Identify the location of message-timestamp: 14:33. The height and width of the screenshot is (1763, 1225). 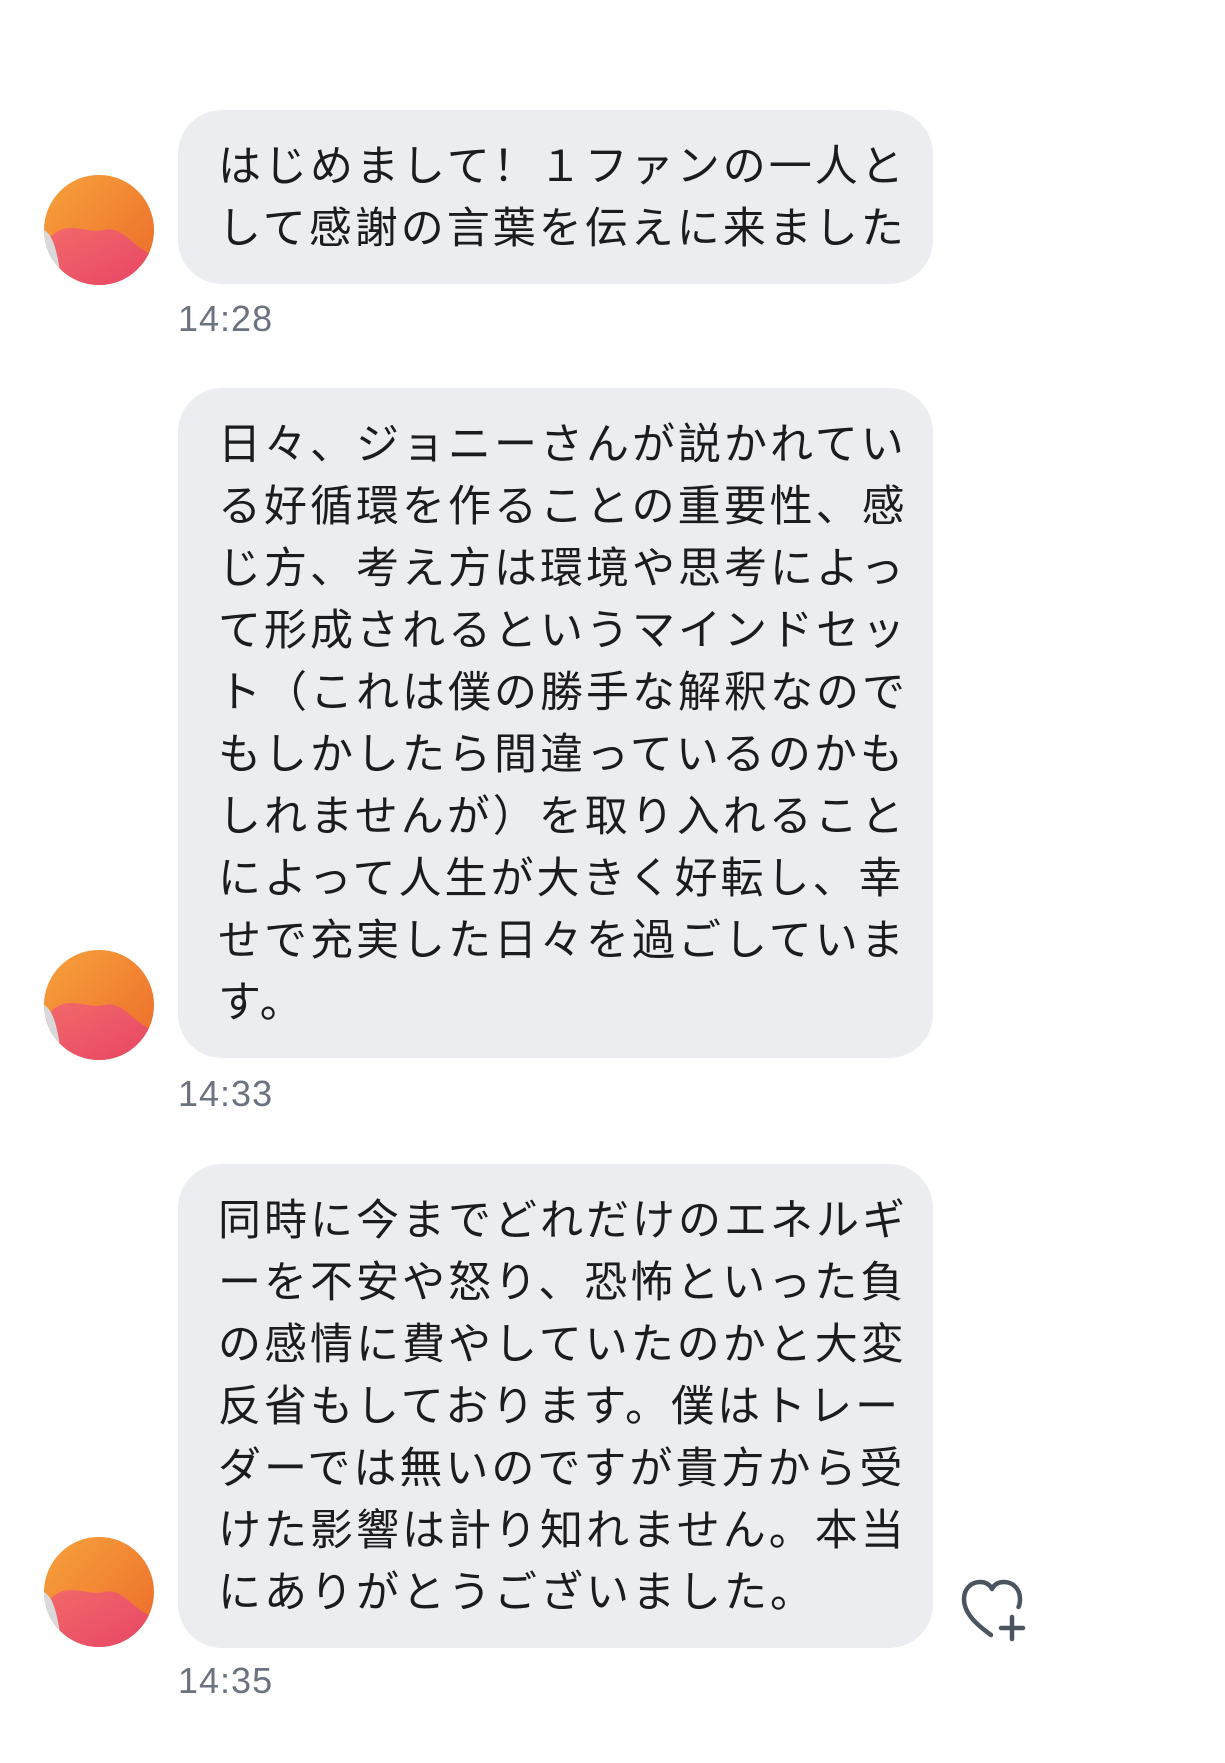
(226, 1093).